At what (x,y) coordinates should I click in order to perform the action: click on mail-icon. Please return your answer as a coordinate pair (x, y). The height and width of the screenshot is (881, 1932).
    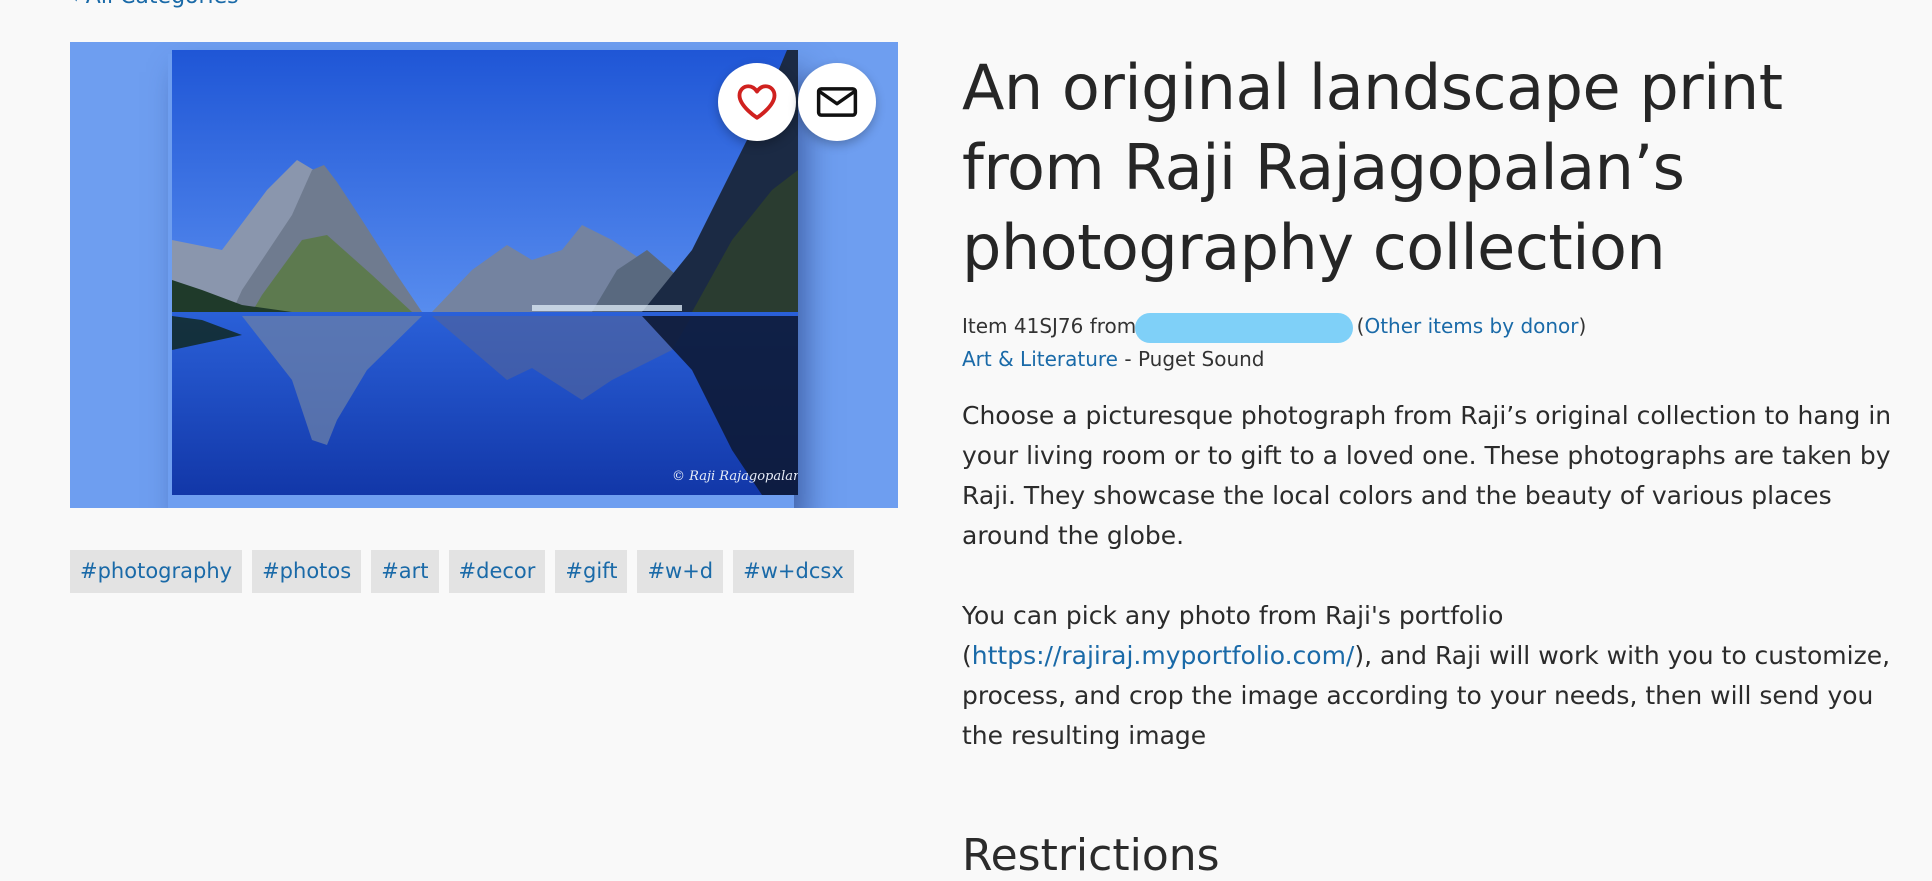
    Looking at the image, I should click on (837, 102).